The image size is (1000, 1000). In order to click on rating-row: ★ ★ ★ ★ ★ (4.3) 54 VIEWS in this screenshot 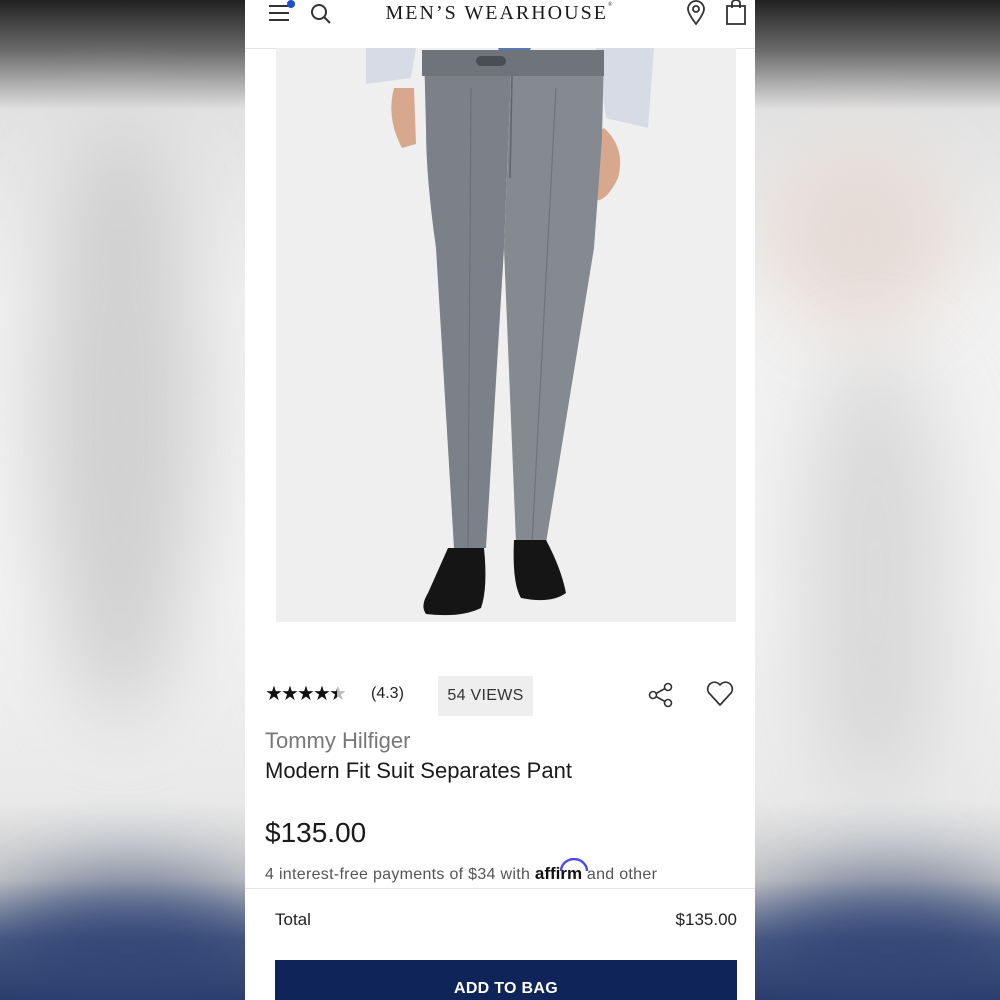, I will do `click(500, 696)`.